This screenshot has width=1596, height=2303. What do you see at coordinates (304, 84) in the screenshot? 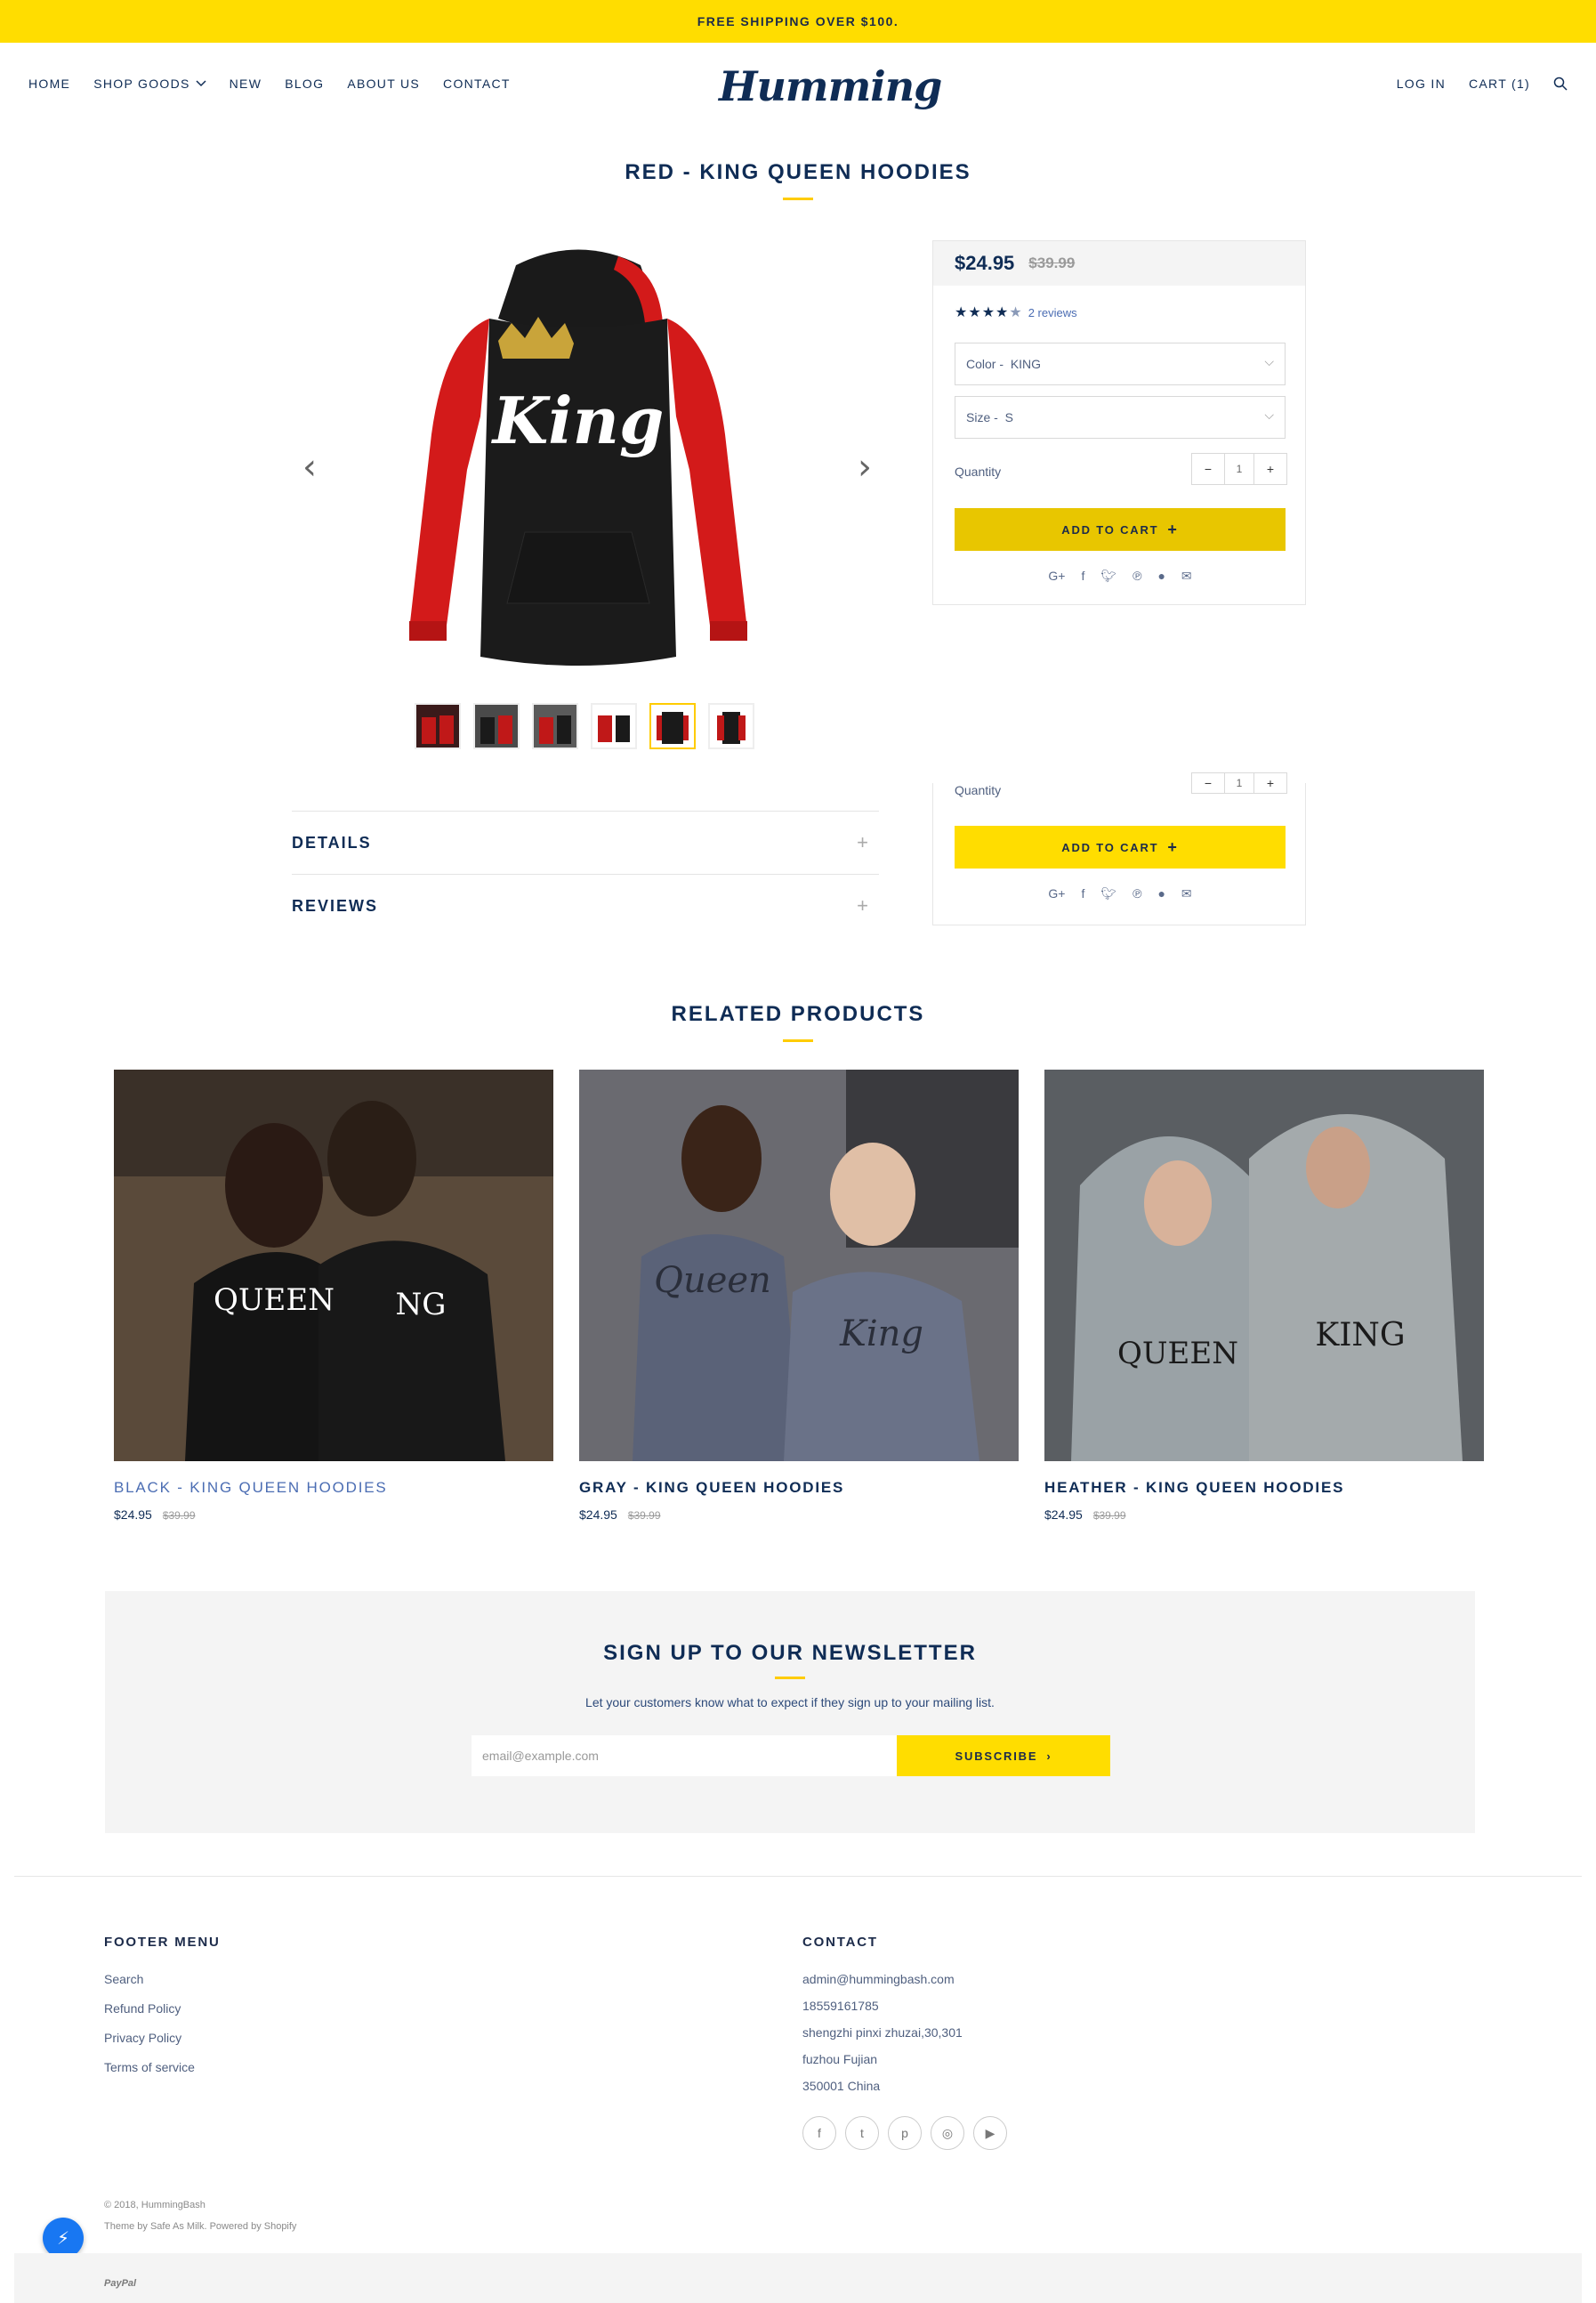
I see `nav-blog: BLOG` at bounding box center [304, 84].